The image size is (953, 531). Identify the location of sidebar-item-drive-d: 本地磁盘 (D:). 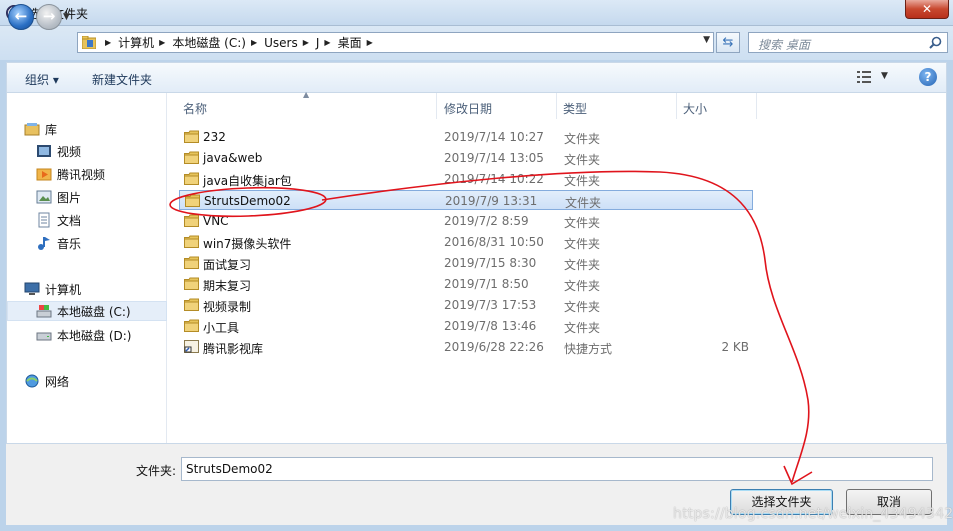
(83, 335).